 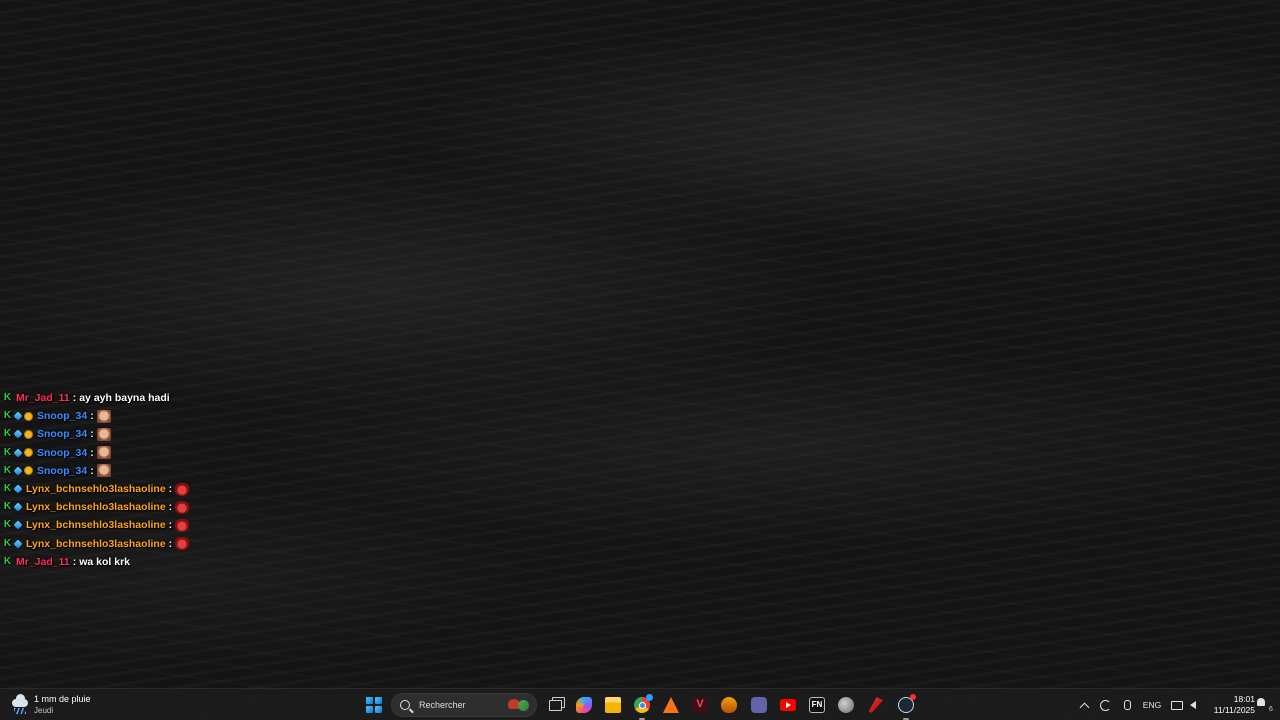 I want to click on task-view-button, so click(x=555, y=705).